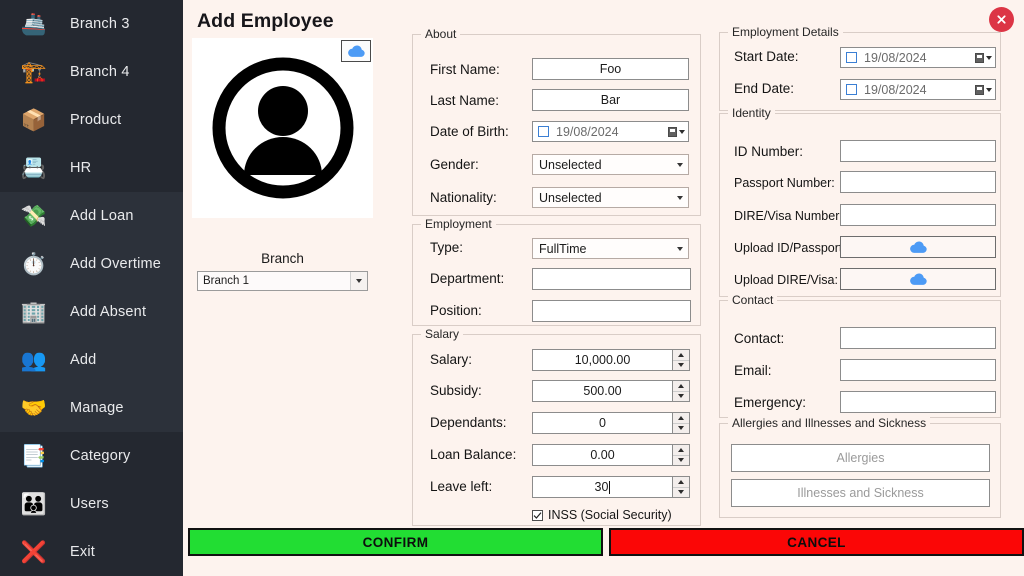  I want to click on leave-left-label: Leave left:, so click(461, 486).